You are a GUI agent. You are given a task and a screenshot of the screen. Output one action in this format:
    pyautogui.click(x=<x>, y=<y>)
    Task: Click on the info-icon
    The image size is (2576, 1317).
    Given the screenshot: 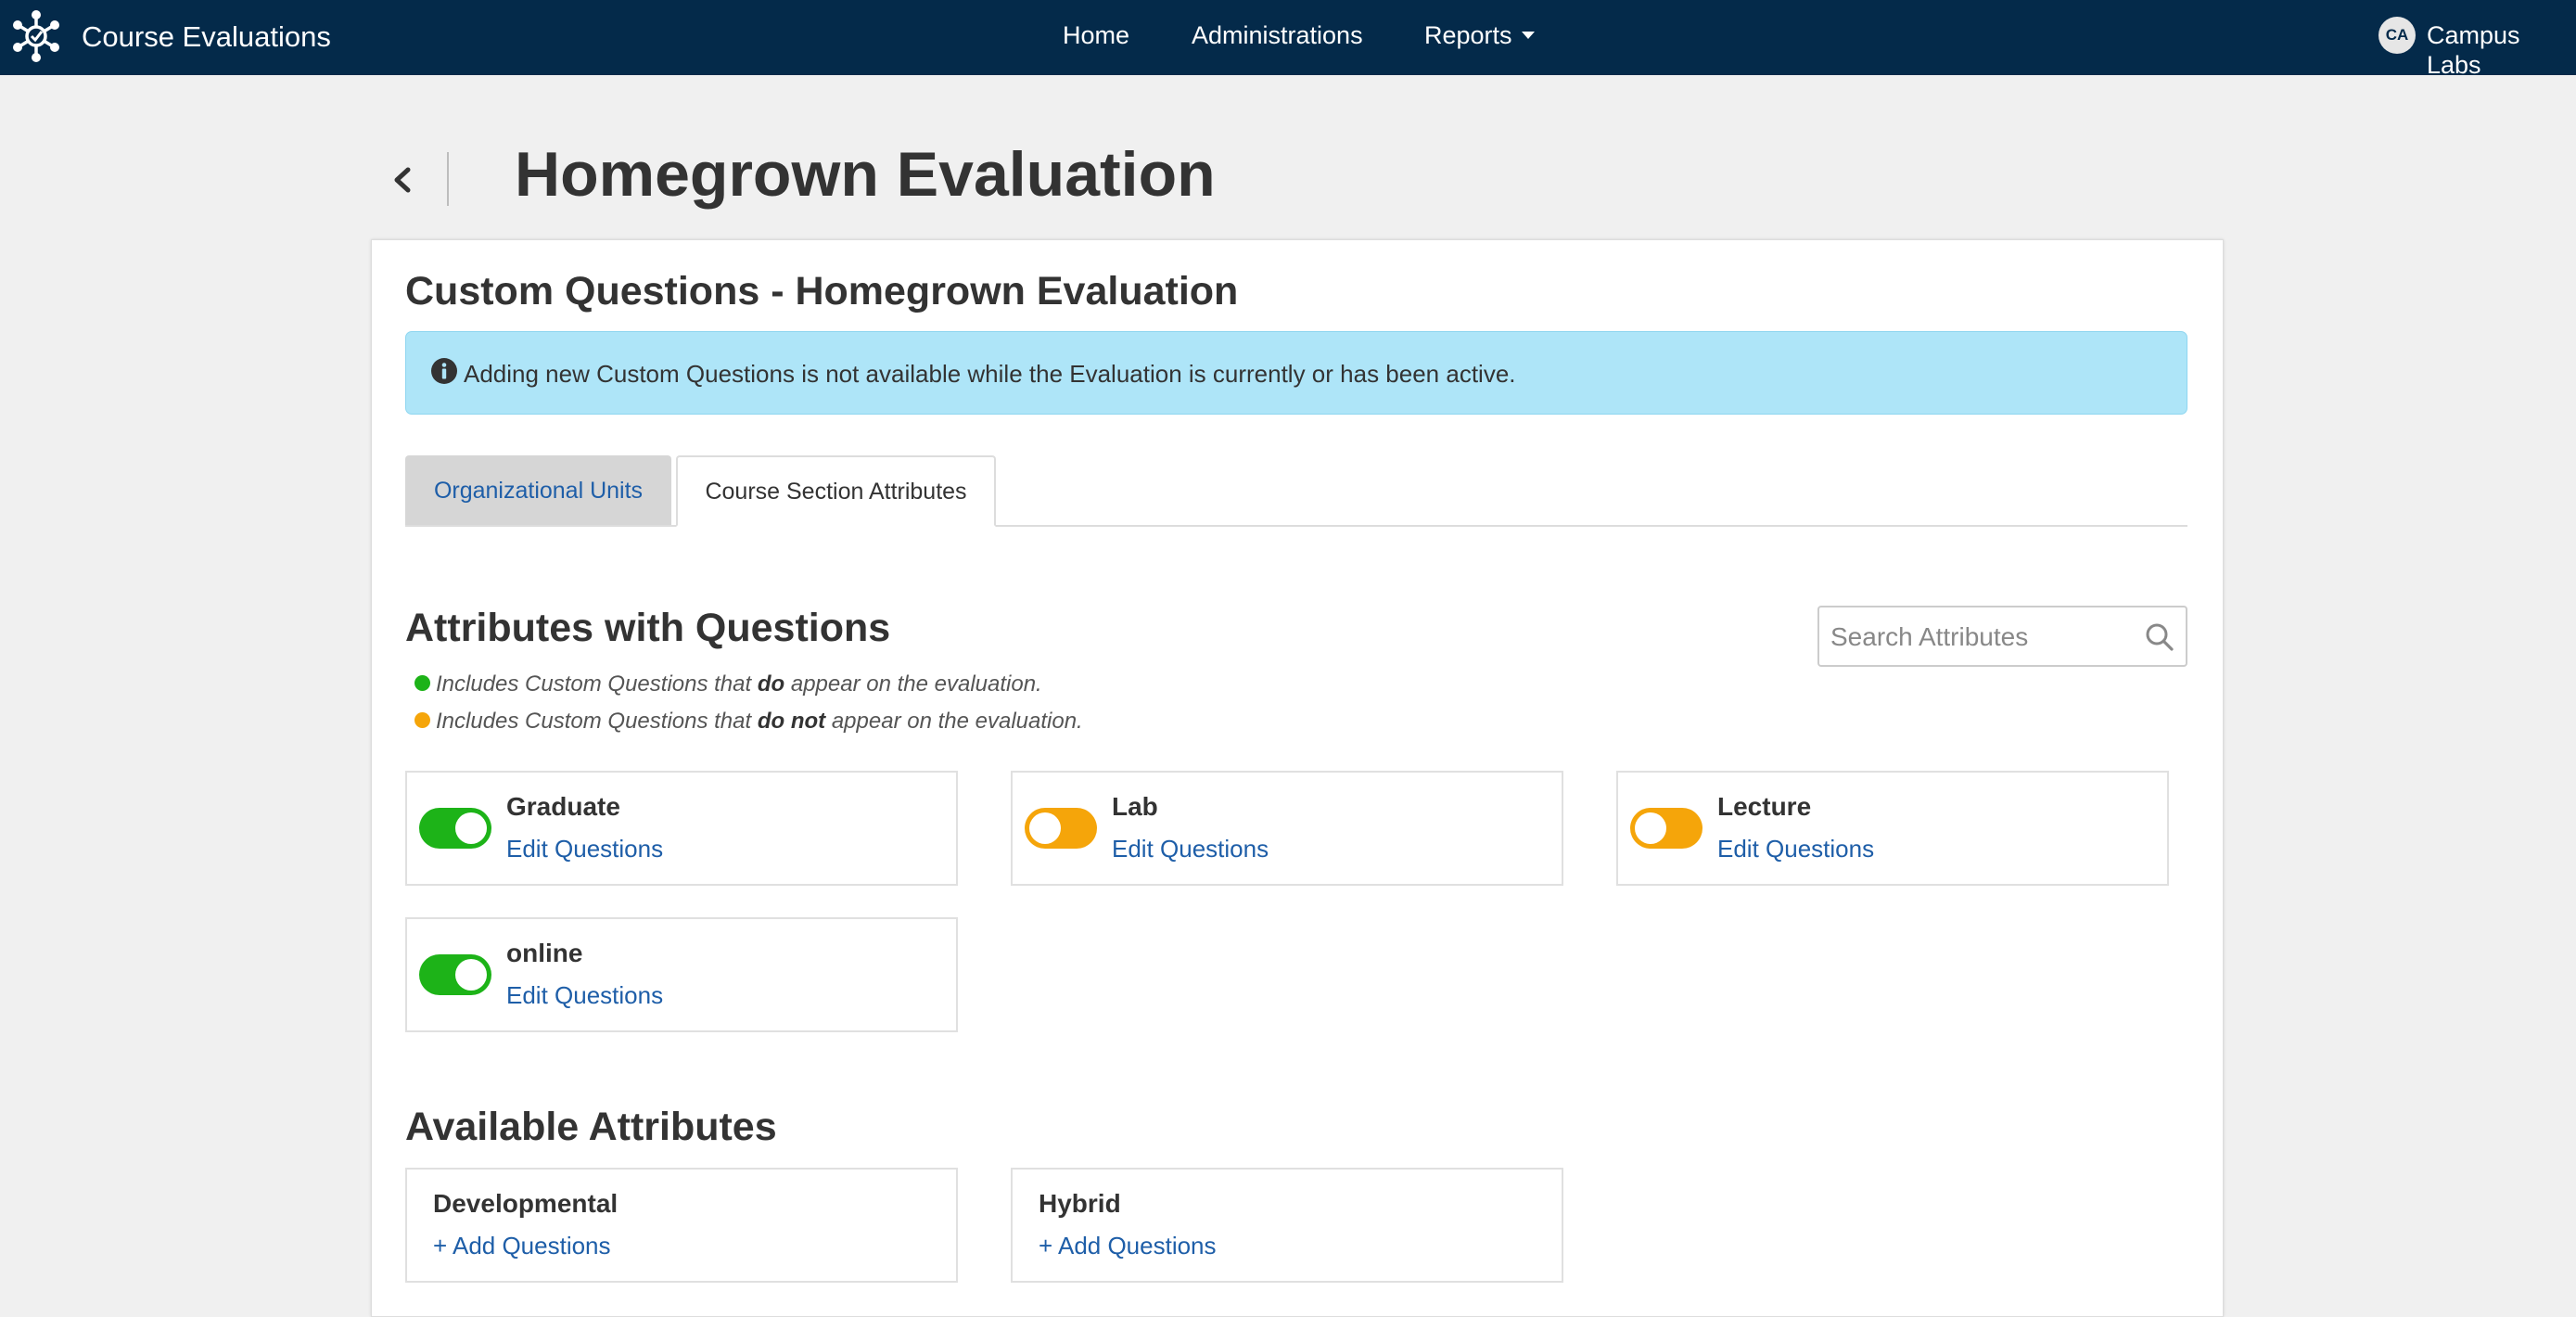 What is the action you would take?
    pyautogui.click(x=444, y=371)
    